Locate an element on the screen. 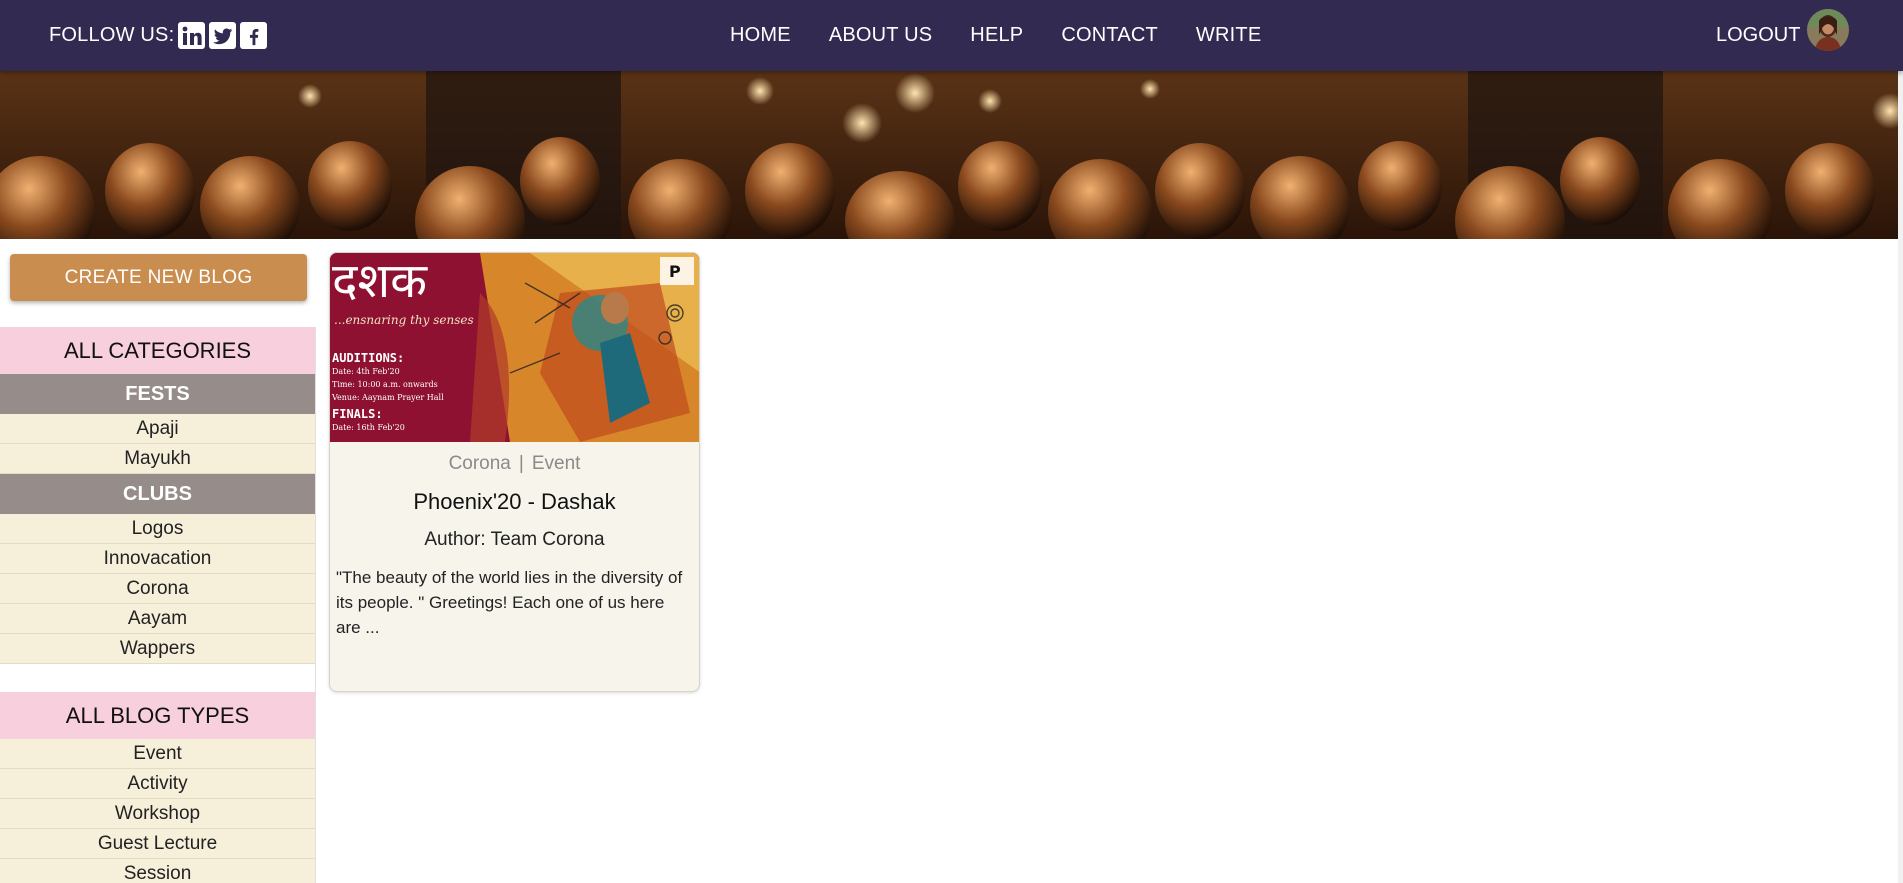 The image size is (1903, 883). sidebar-item-event: Event is located at coordinates (157, 754).